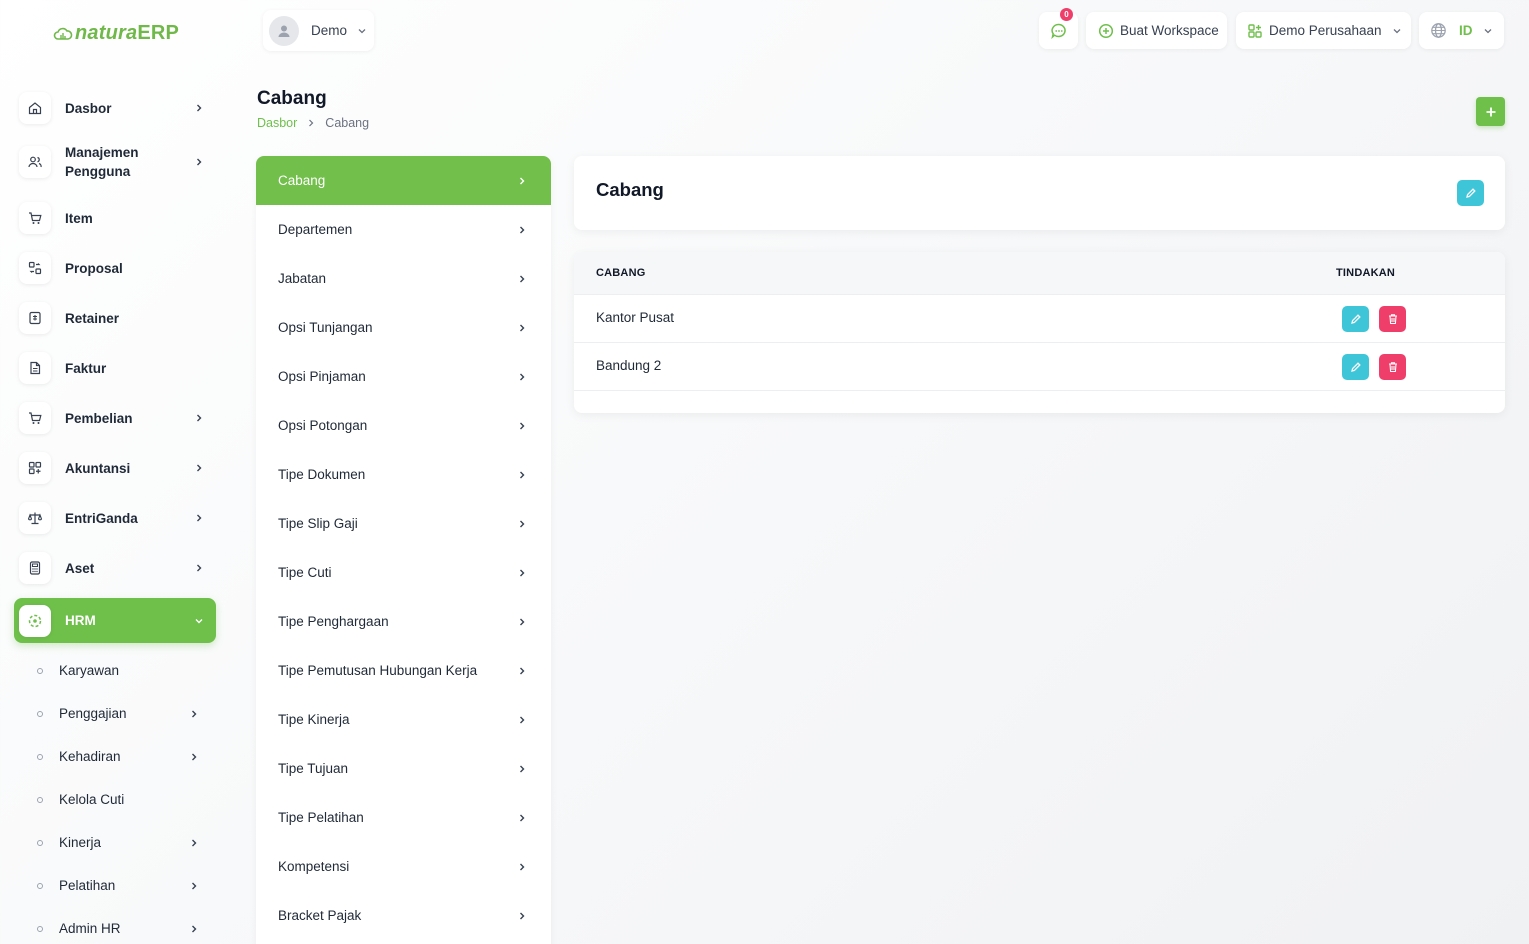  Describe the element at coordinates (325, 327) in the screenshot. I see `settings-menu-label: Opsi Tunjangan` at that location.